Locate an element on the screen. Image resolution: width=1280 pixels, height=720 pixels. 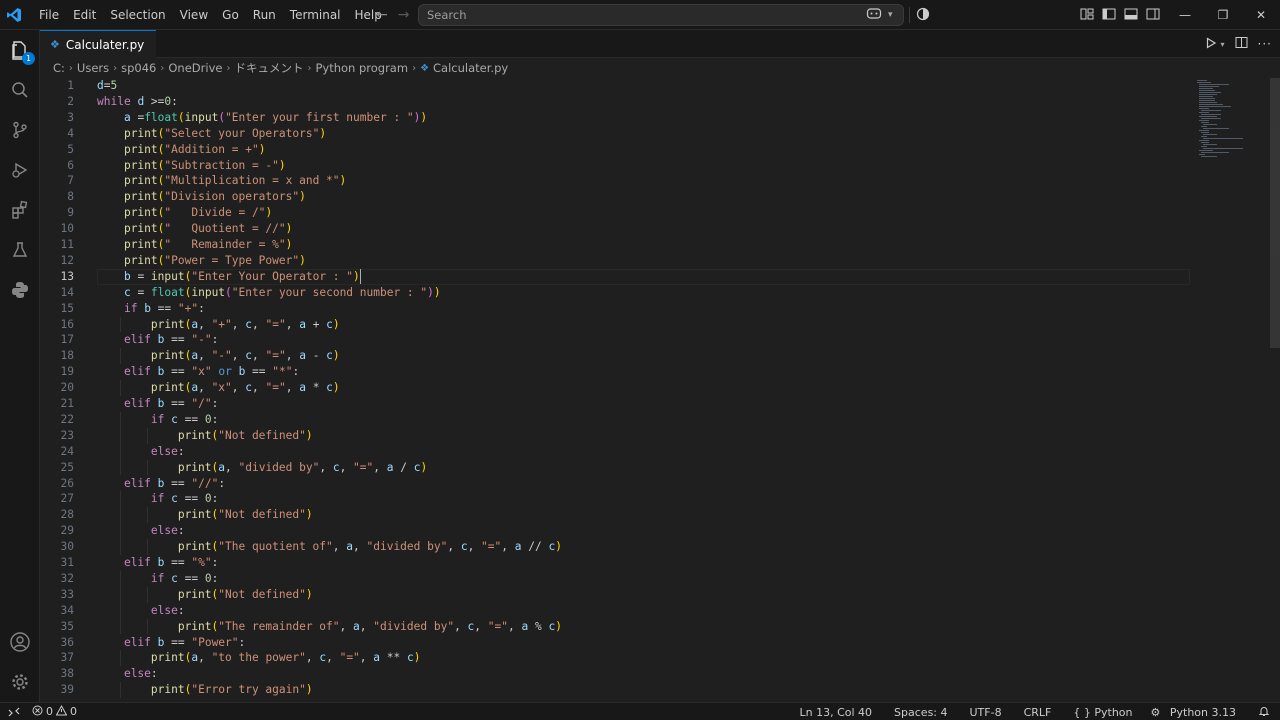
breadcrumb-item: sp046 is located at coordinates (138, 68).